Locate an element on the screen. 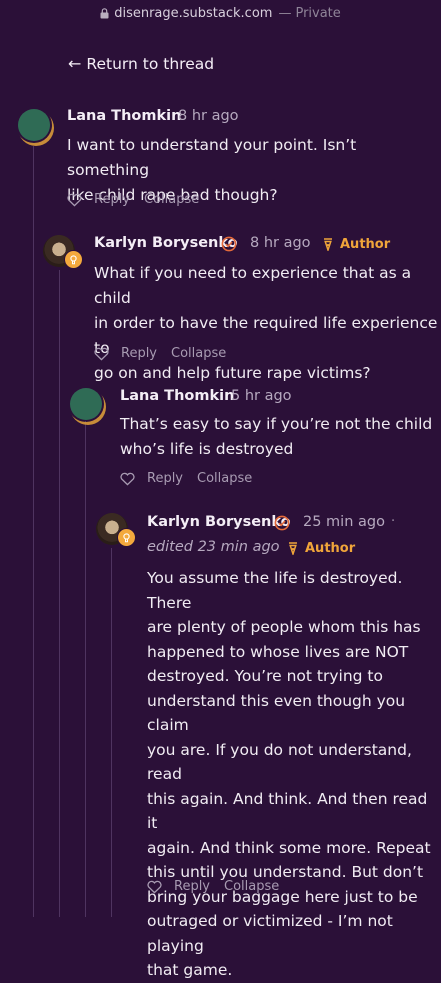 This screenshot has width=441, height=983. comment-line: again. And think some more. Repeat is located at coordinates (289, 847).